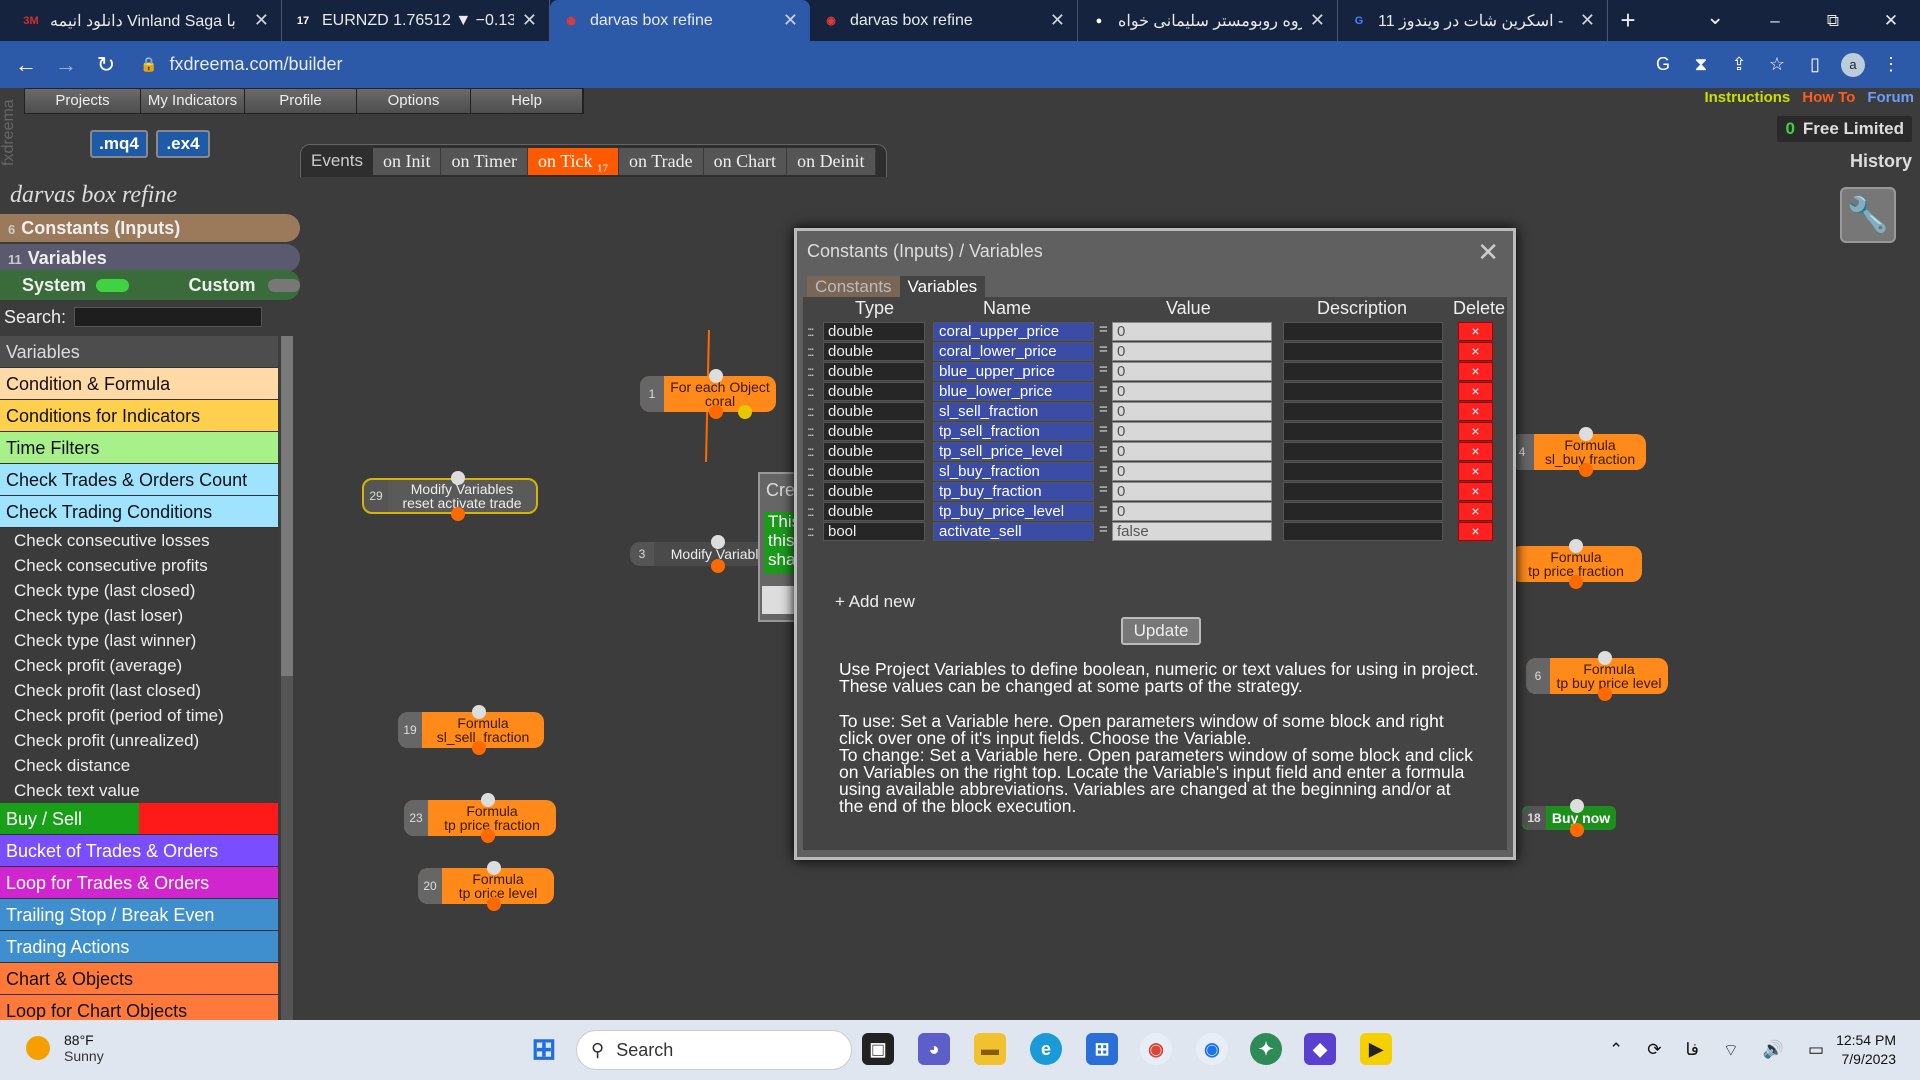 The image size is (1920, 1080). Describe the element at coordinates (853, 287) in the screenshot. I see `tab-constants: Constants` at that location.